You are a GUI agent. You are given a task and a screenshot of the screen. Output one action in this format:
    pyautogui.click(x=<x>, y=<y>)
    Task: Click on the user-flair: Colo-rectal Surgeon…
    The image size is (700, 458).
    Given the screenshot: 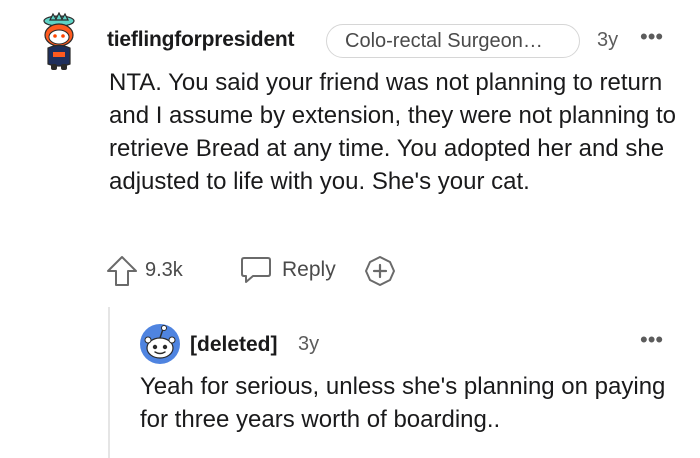 What is the action you would take?
    pyautogui.click(x=453, y=41)
    